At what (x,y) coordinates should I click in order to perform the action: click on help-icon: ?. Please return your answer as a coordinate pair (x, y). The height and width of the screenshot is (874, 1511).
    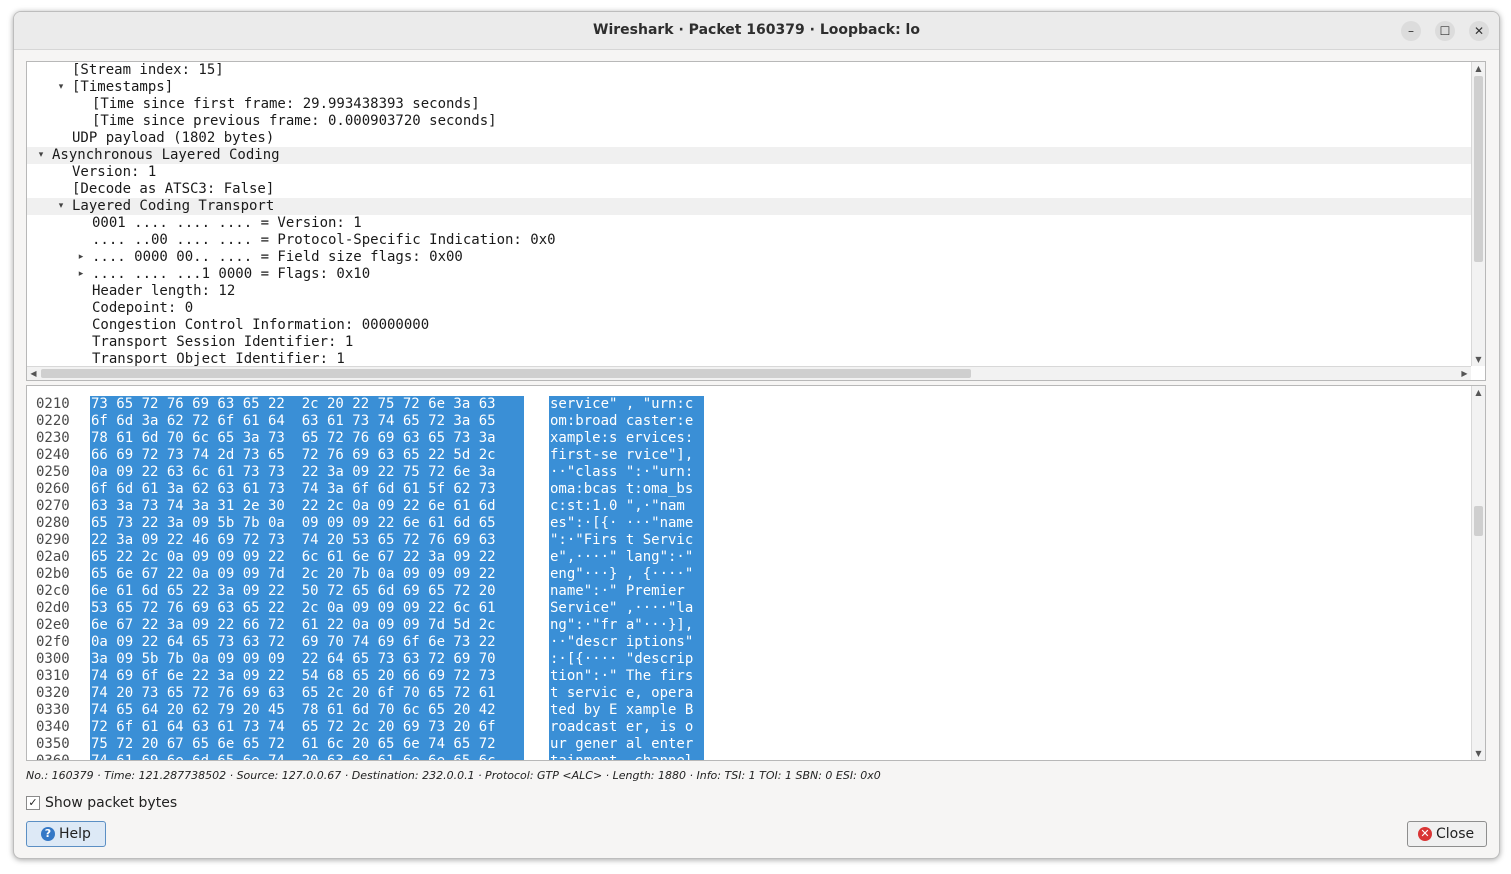
    Looking at the image, I should click on (48, 834).